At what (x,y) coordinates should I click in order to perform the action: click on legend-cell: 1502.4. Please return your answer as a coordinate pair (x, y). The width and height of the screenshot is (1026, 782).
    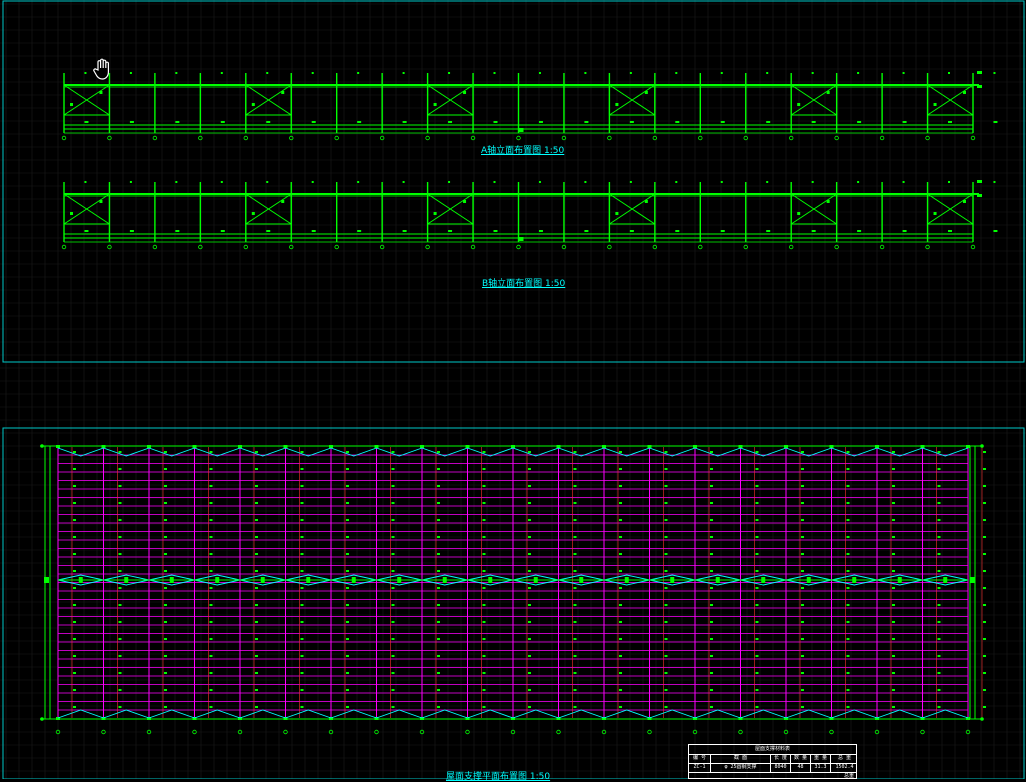
    Looking at the image, I should click on (844, 767).